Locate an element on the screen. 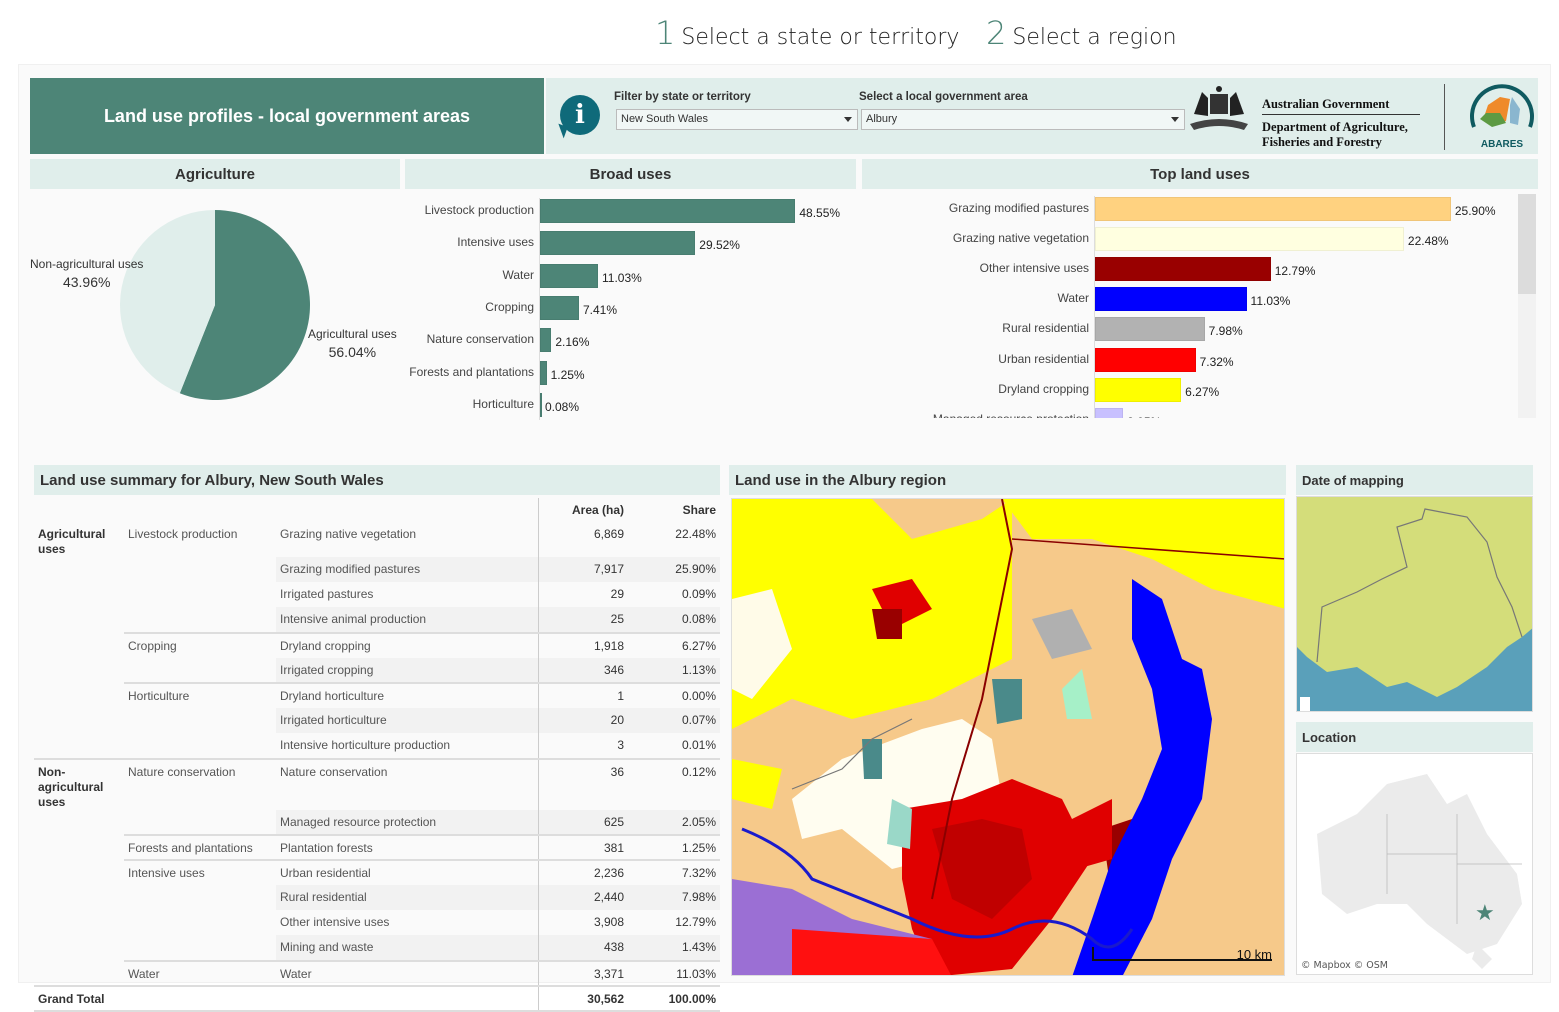 This screenshot has width=1559, height=1012. row-subgroup-label: Livestock production is located at coordinates (183, 534).